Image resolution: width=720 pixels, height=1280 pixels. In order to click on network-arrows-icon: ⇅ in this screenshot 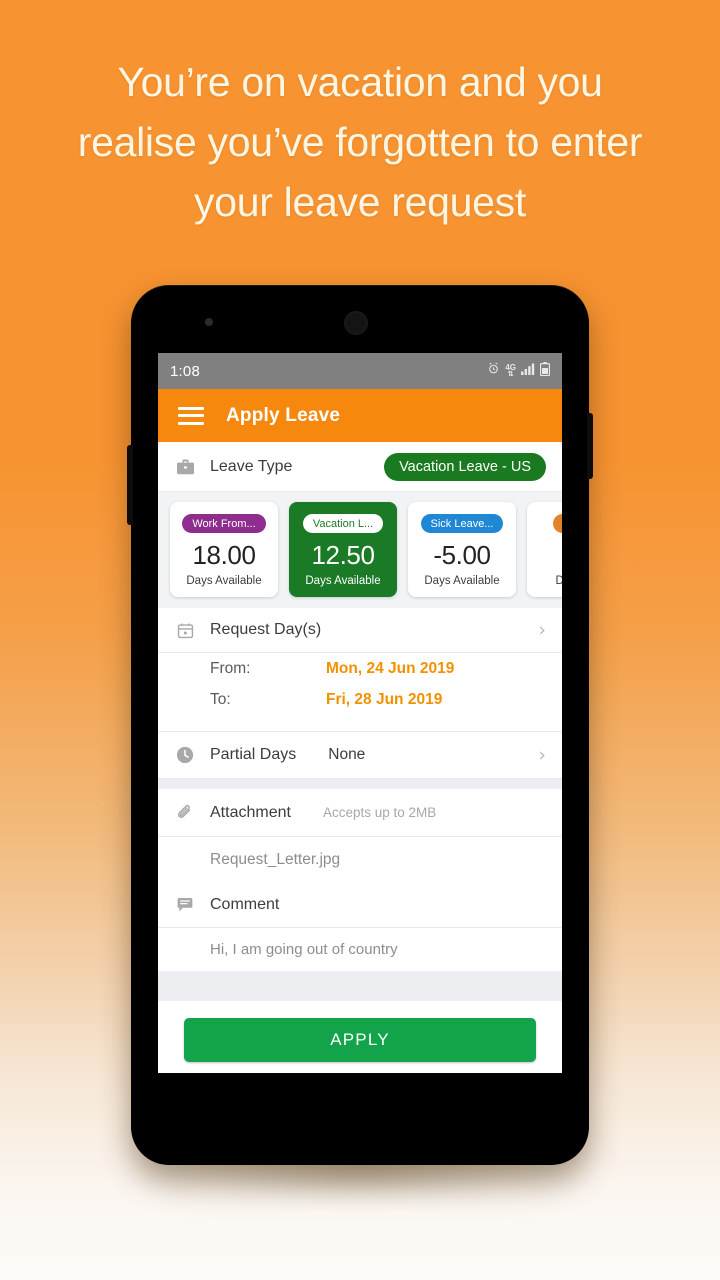, I will do `click(510, 374)`.